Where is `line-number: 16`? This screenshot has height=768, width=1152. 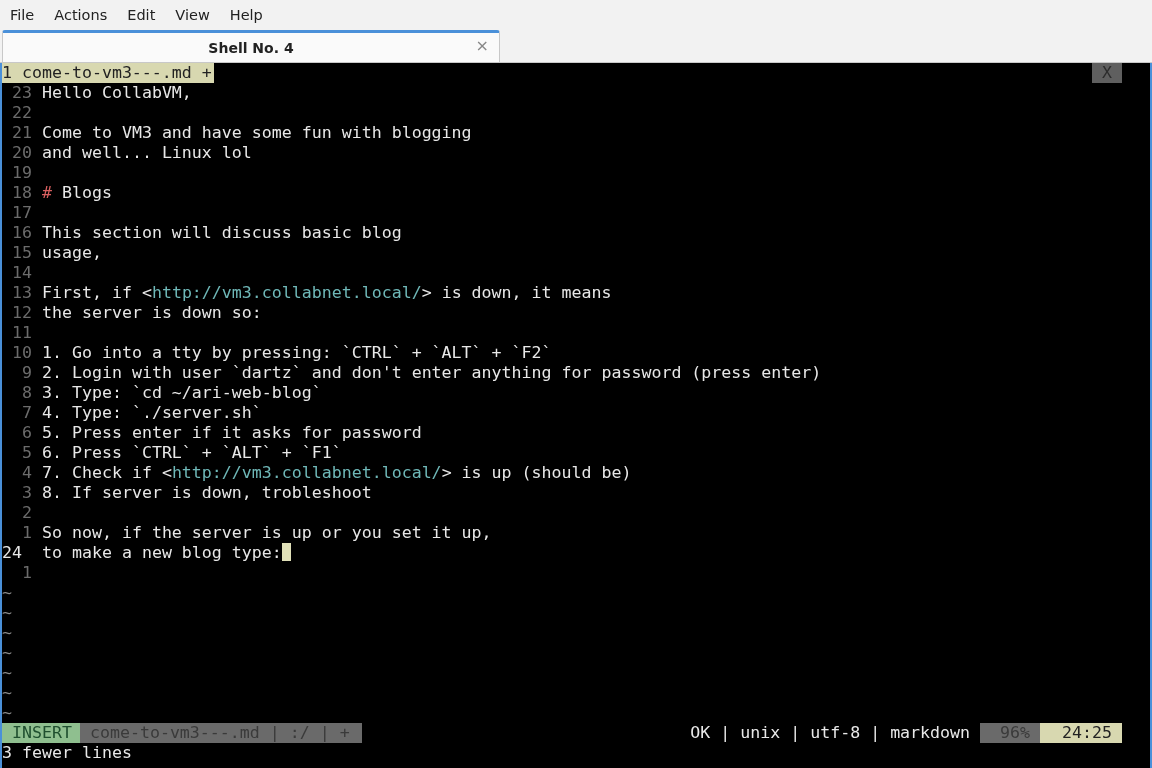
line-number: 16 is located at coordinates (21, 233).